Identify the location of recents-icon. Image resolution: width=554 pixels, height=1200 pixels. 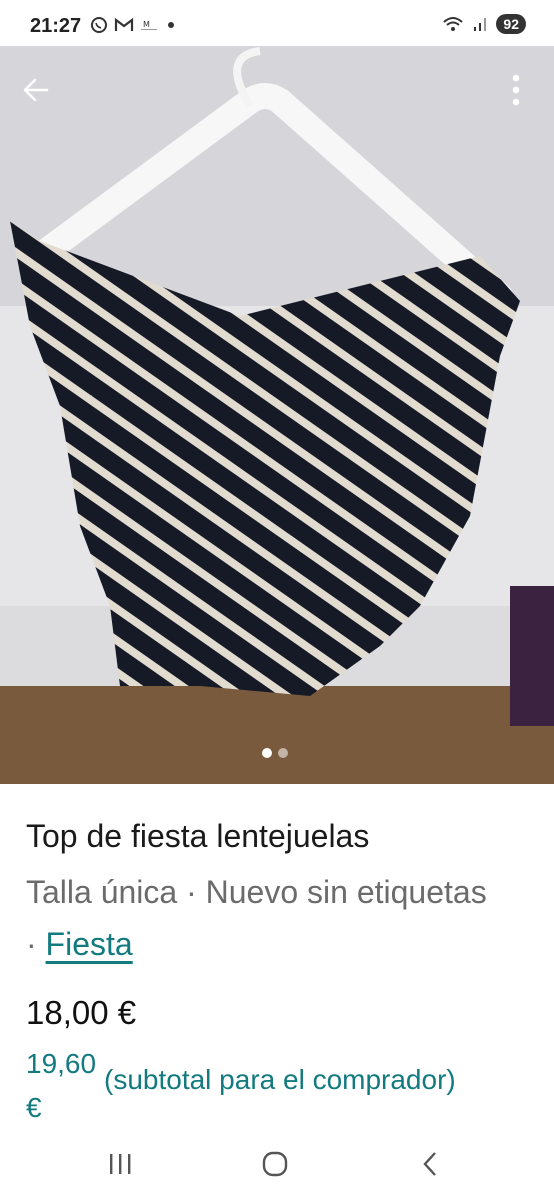
(120, 1164).